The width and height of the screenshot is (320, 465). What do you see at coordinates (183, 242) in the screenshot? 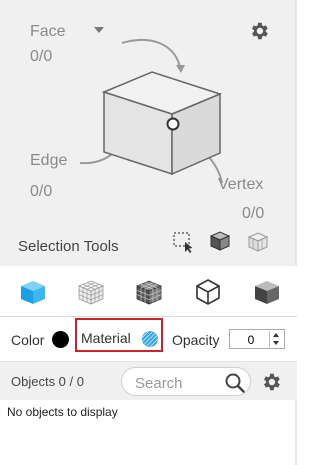
I see `box-select-icon` at bounding box center [183, 242].